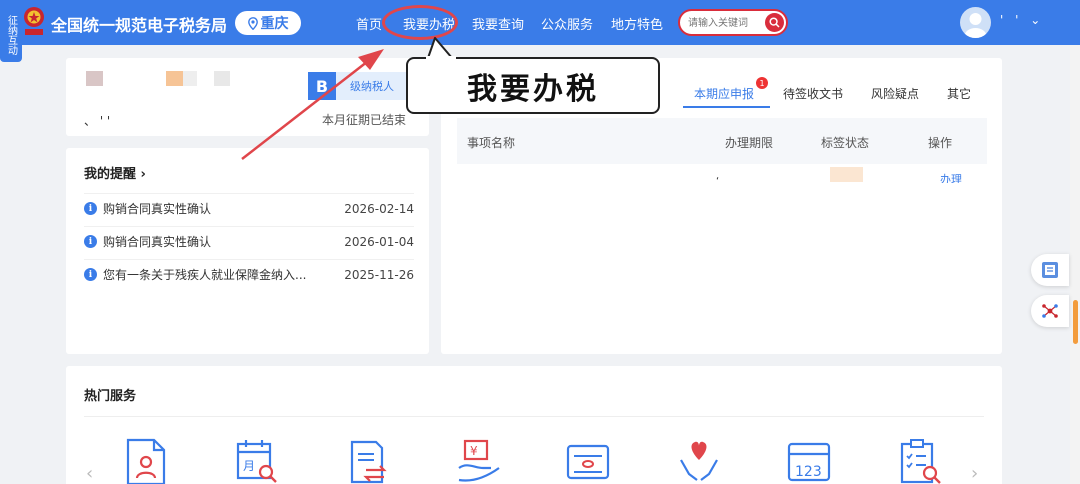 Image resolution: width=1080 pixels, height=484 pixels. Describe the element at coordinates (725, 23) in the screenshot. I see `search-input` at that location.